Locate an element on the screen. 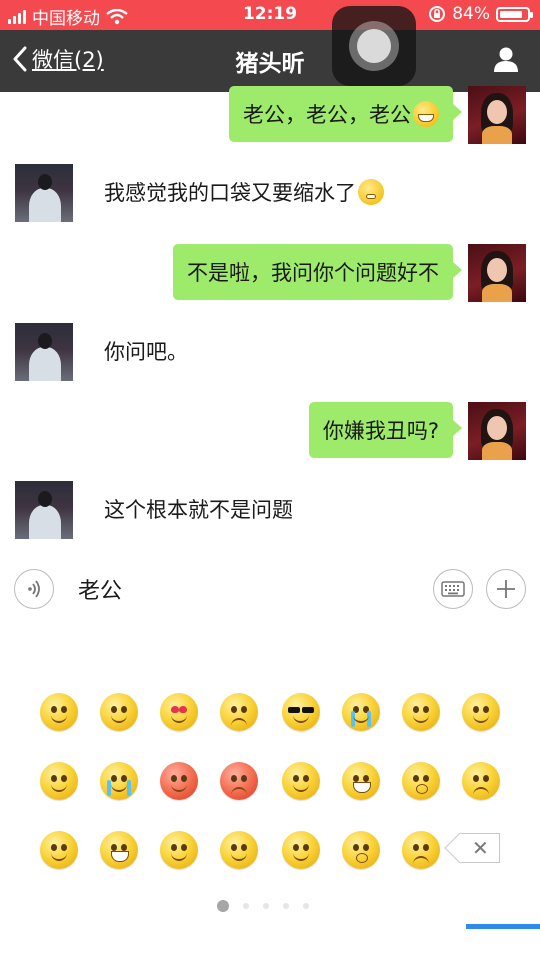 This screenshot has width=540, height=960. message-bubble-outgoing: 你嫌我丑吗? is located at coordinates (385, 430).